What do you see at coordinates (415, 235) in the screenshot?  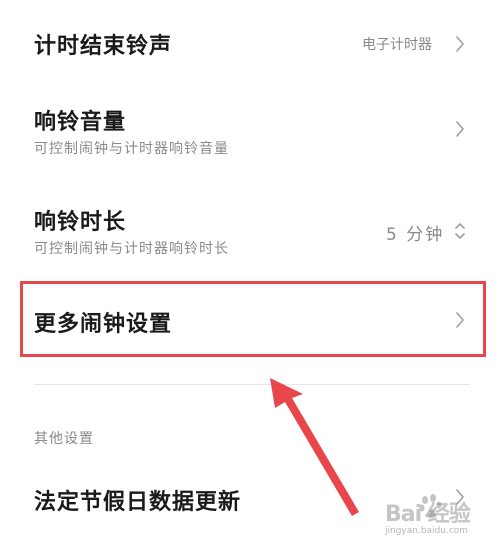 I see `ring-duration-value: 5 分钟` at bounding box center [415, 235].